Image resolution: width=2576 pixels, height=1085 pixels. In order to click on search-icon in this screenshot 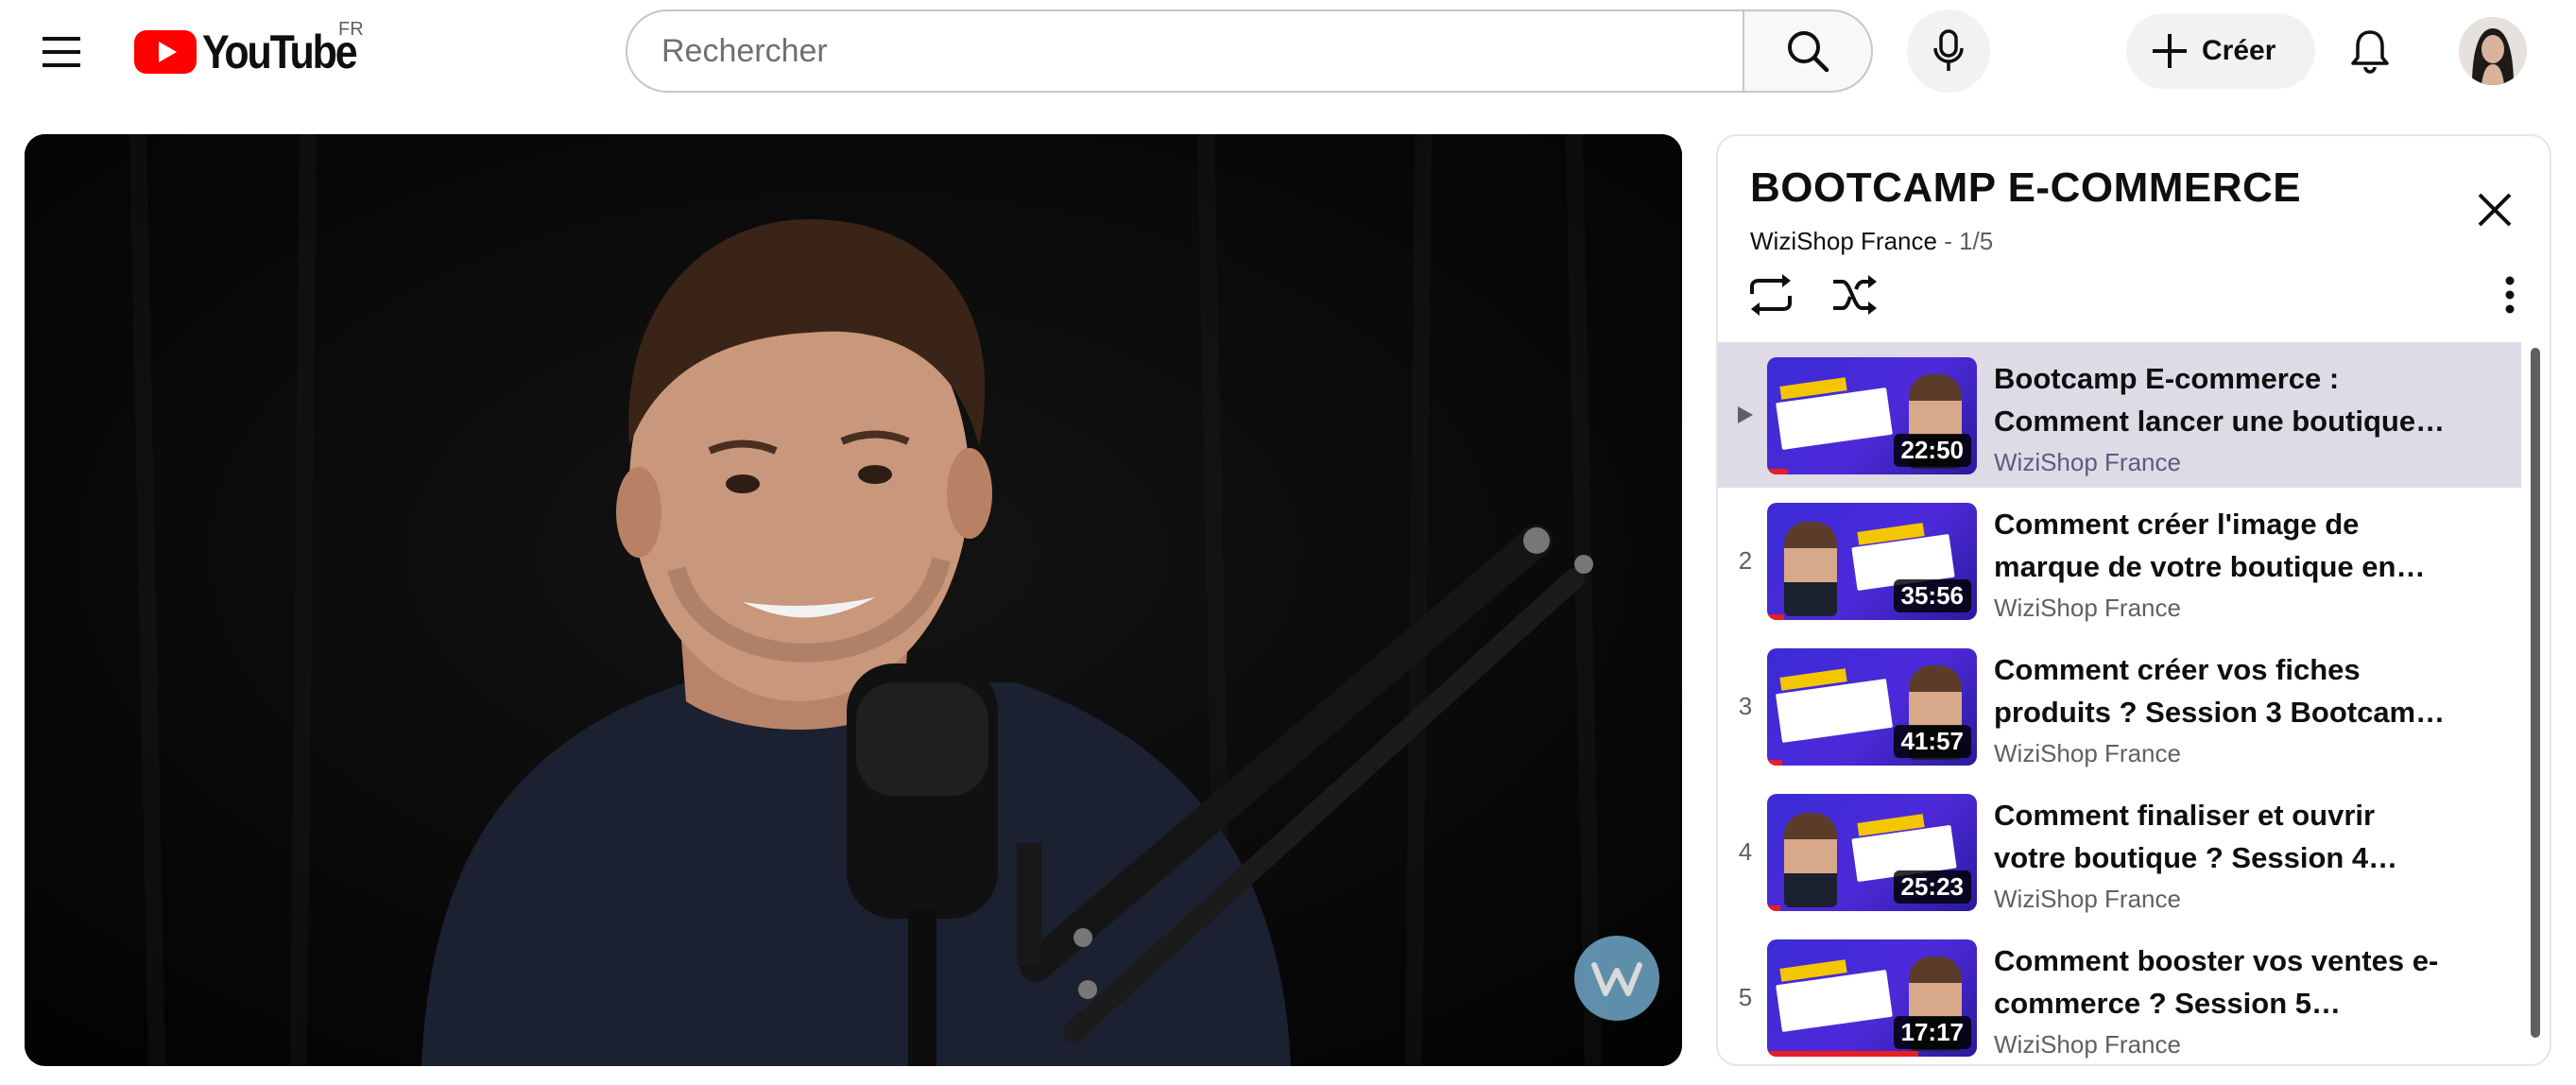, I will do `click(1808, 52)`.